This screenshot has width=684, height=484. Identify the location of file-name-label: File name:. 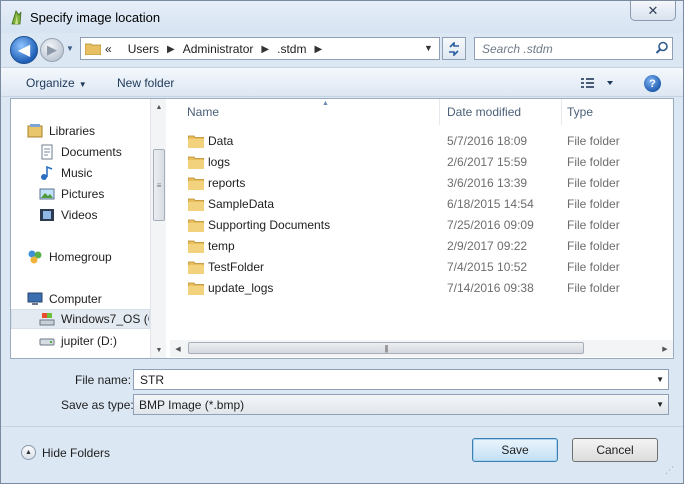
(103, 380).